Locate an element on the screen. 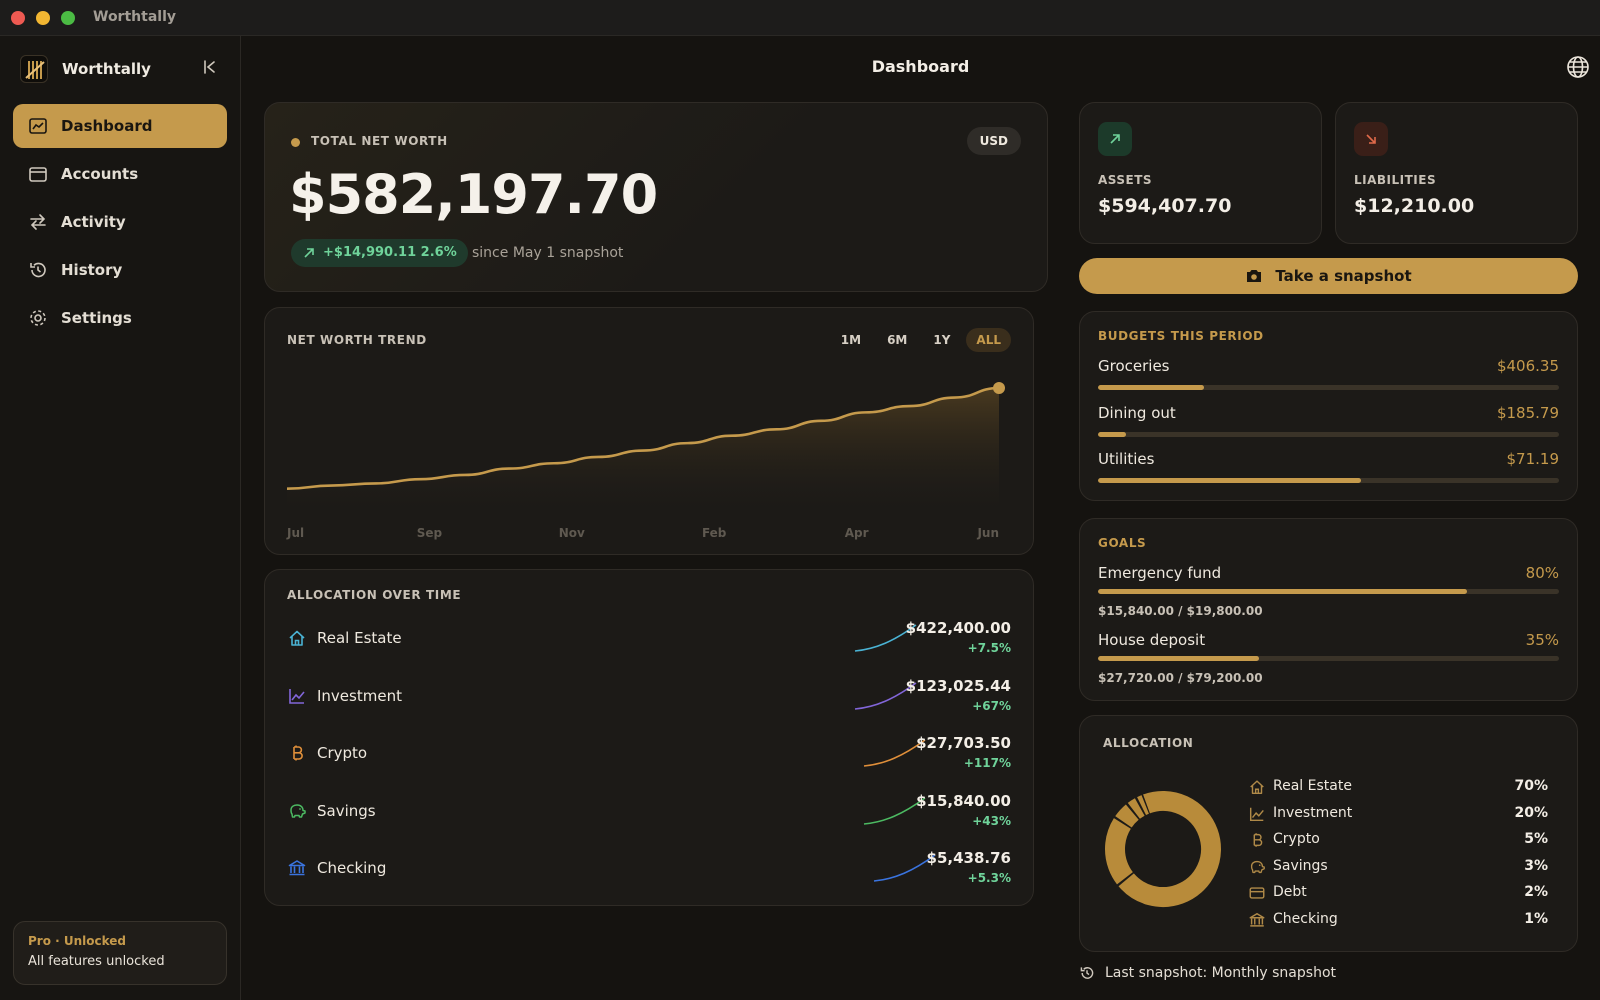  allocation-donut-chart is located at coordinates (1163, 849).